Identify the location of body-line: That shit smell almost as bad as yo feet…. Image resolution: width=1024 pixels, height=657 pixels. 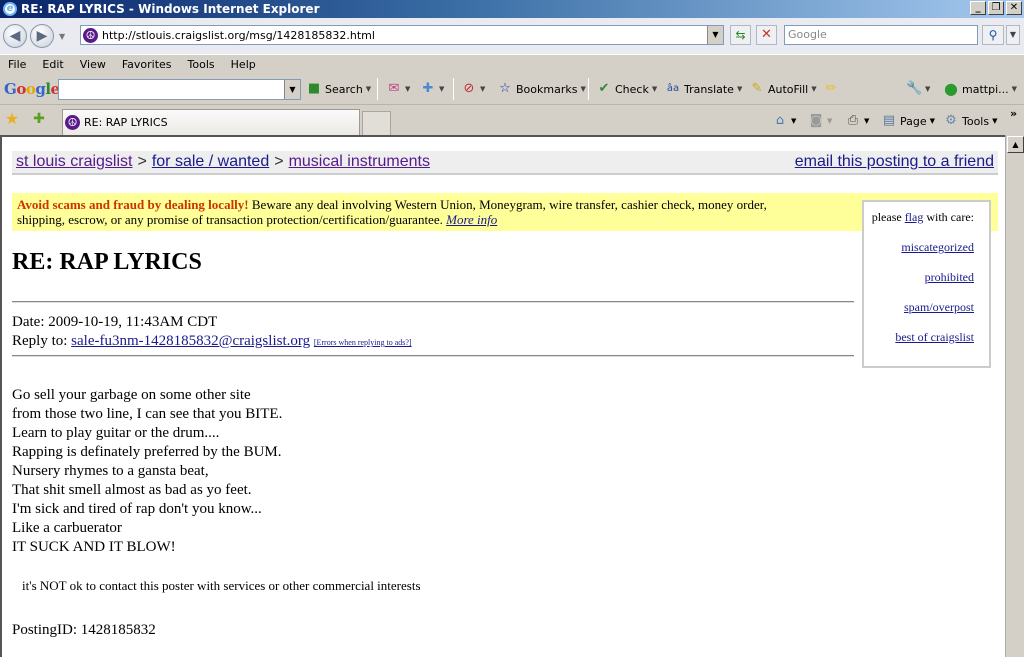
(132, 490).